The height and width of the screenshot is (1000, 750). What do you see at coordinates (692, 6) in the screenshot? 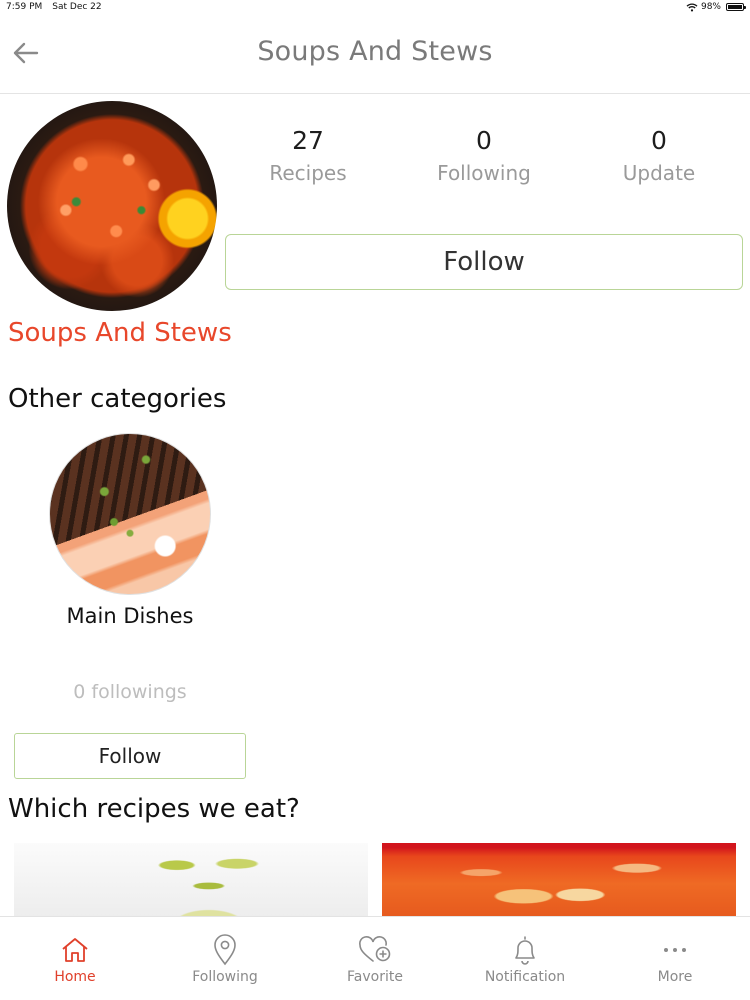
I see `wifi-icon` at bounding box center [692, 6].